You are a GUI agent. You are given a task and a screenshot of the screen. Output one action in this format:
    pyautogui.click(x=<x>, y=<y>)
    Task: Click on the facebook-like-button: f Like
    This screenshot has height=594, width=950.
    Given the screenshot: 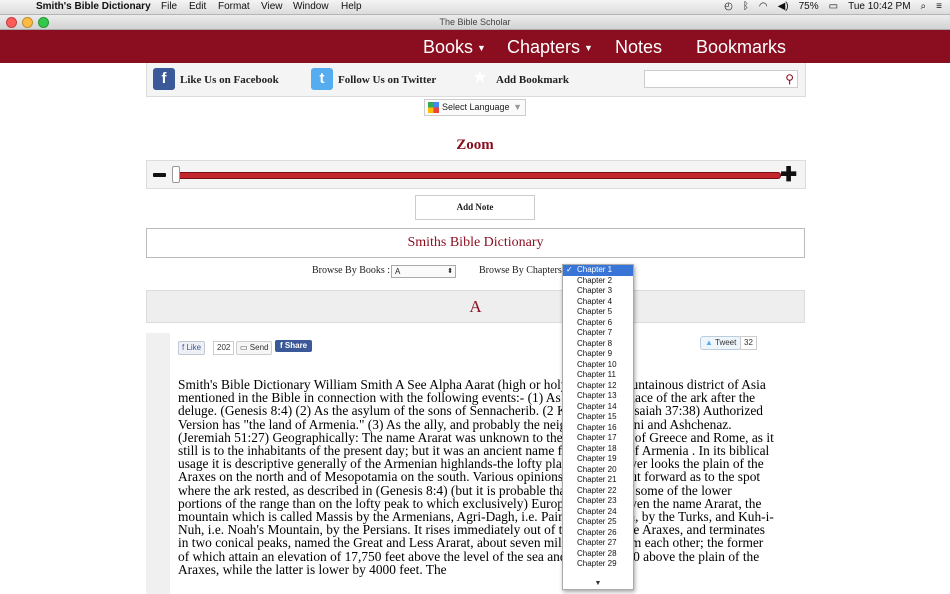 What is the action you would take?
    pyautogui.click(x=192, y=348)
    